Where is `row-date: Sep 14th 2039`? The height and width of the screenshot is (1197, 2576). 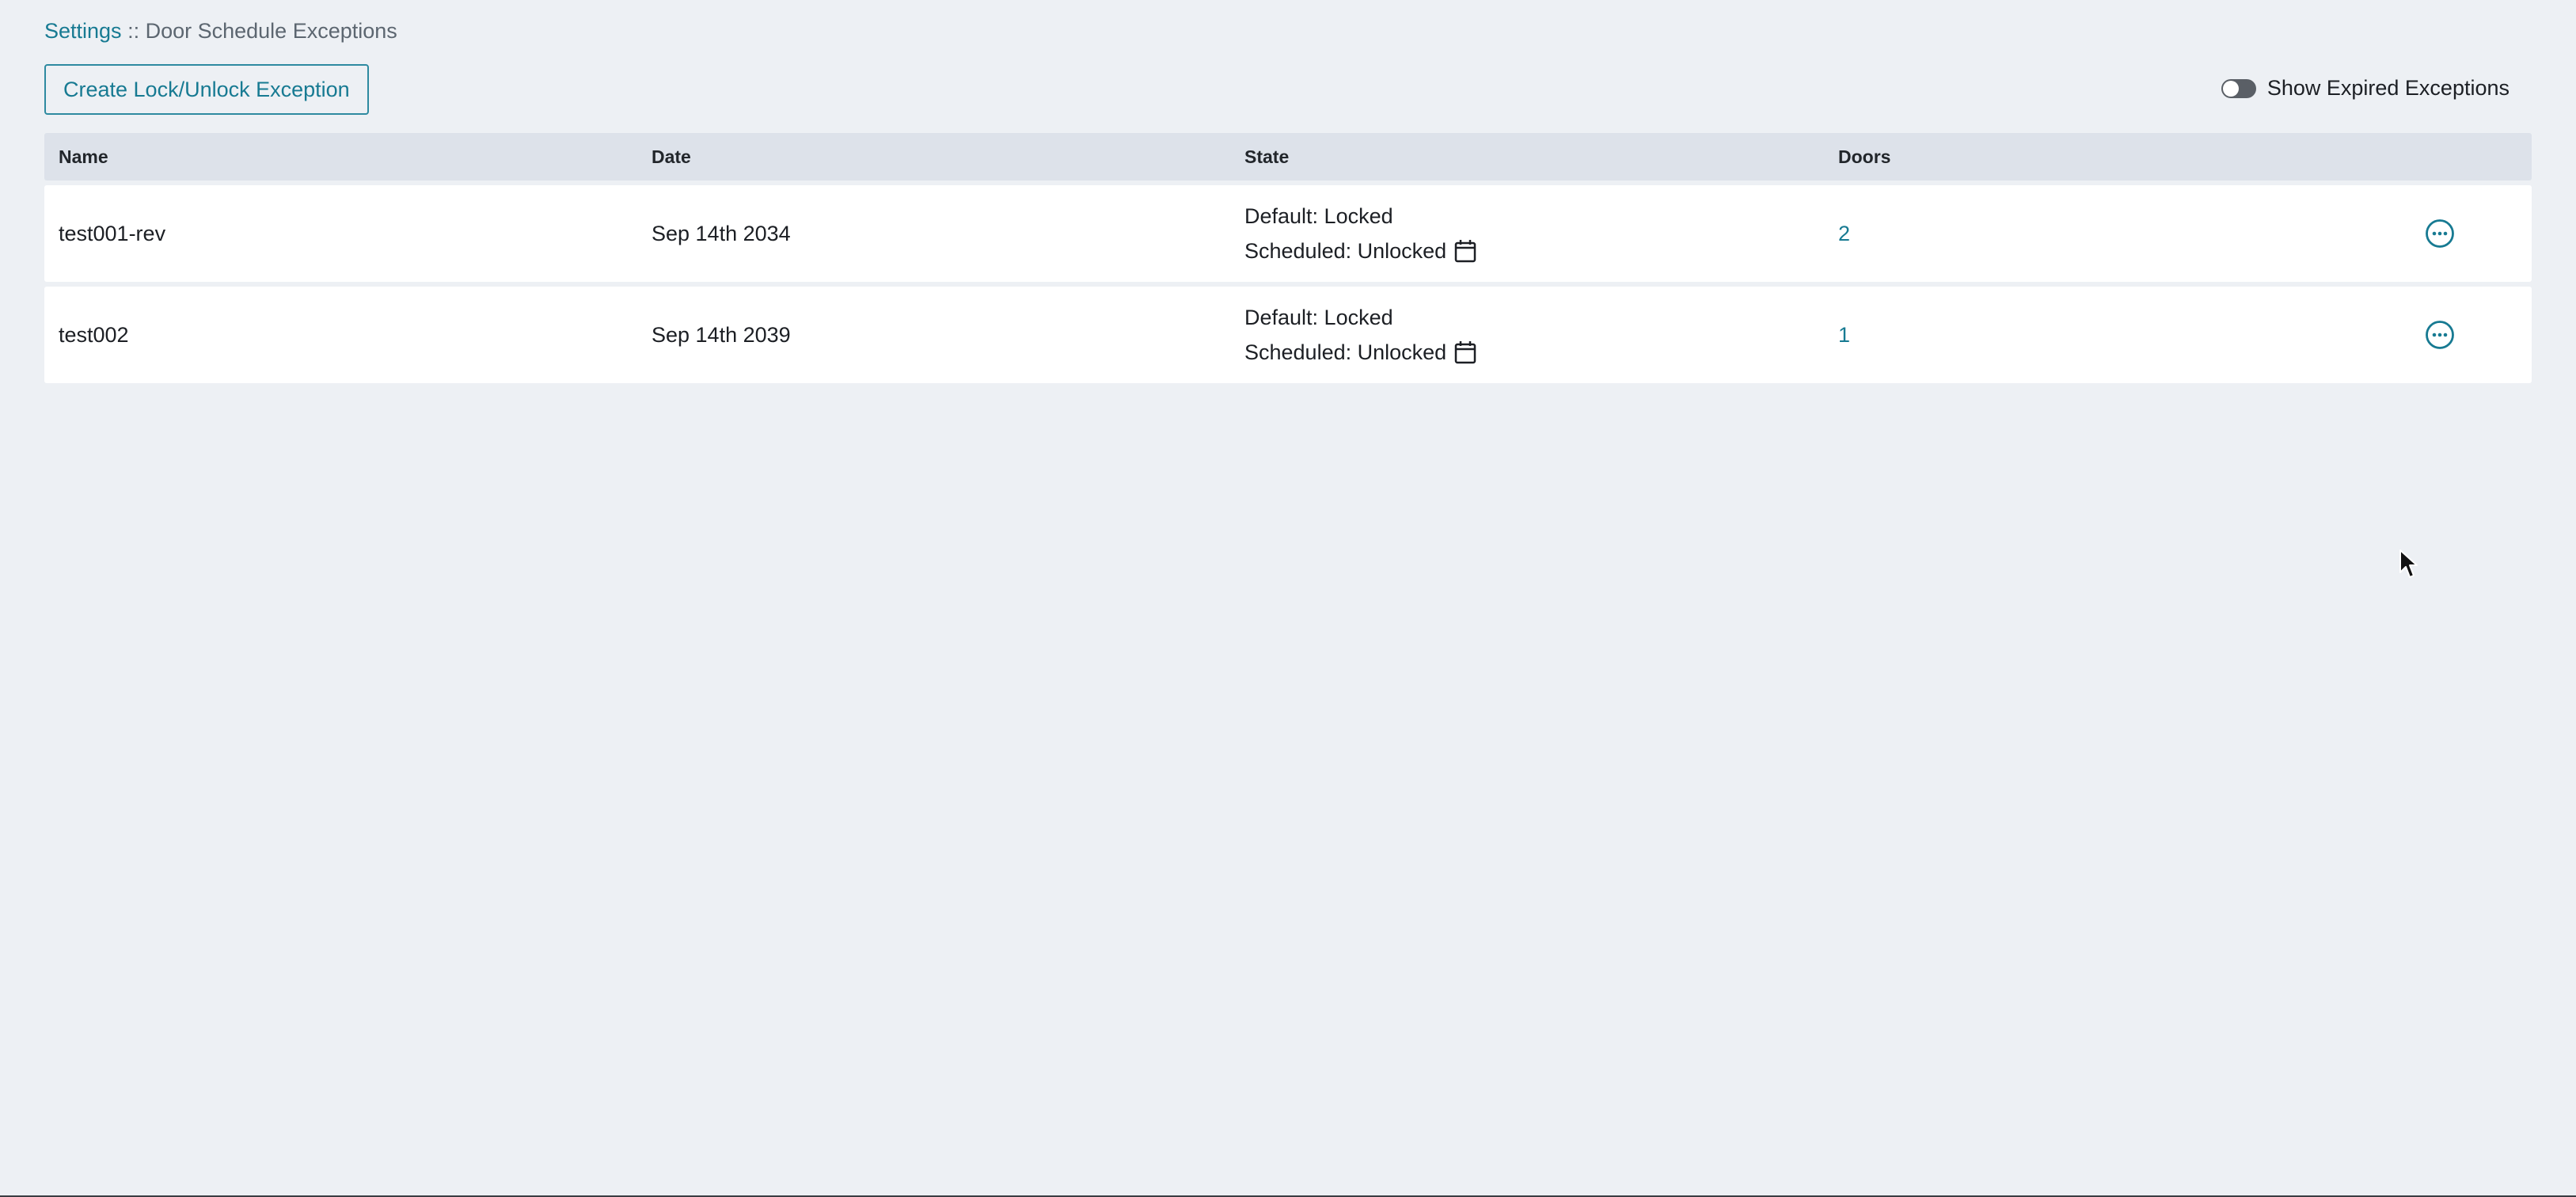 row-date: Sep 14th 2039 is located at coordinates (722, 334).